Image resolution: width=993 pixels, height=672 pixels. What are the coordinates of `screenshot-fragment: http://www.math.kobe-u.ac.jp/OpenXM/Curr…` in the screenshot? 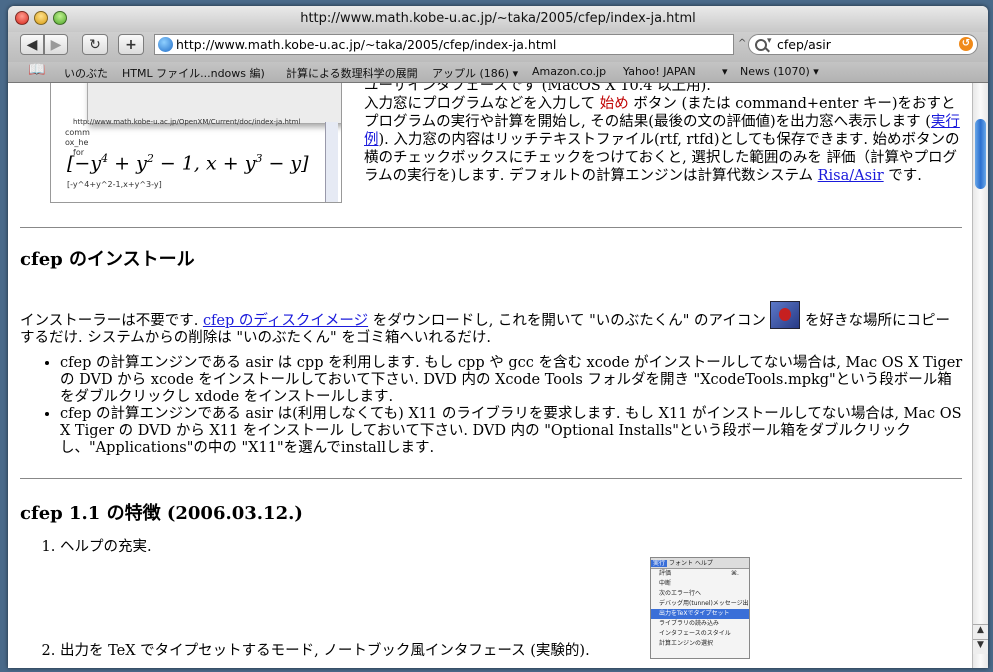 It's located at (187, 122).